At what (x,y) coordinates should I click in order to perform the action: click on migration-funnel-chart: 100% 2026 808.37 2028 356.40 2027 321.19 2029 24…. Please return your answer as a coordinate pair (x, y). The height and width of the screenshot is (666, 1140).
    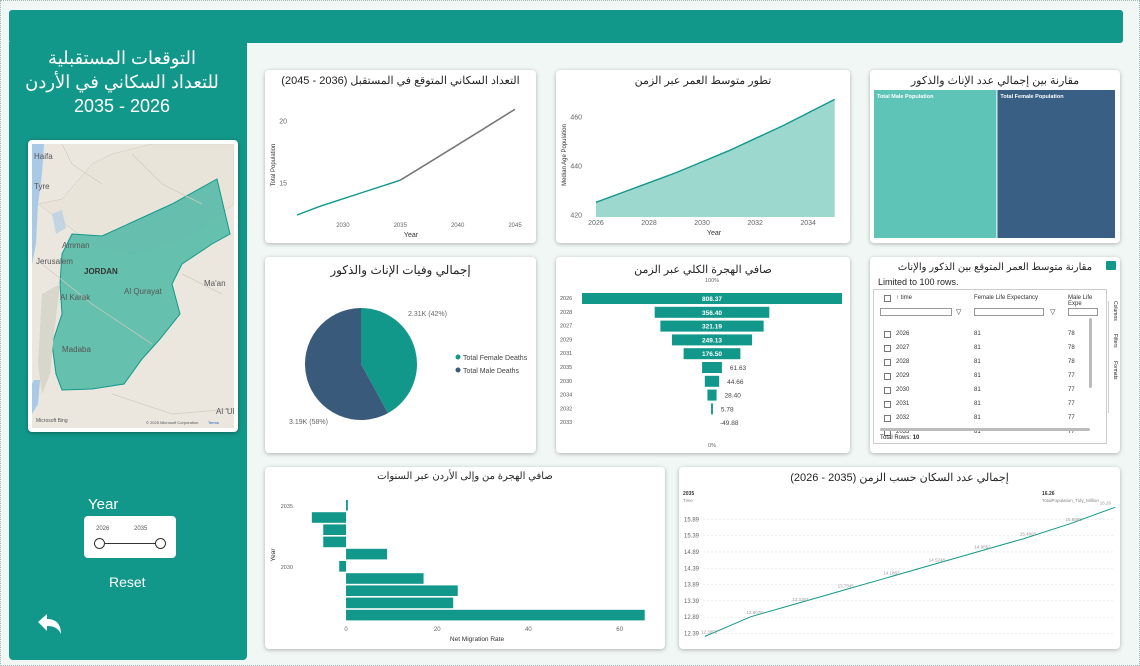
    Looking at the image, I should click on (703, 355).